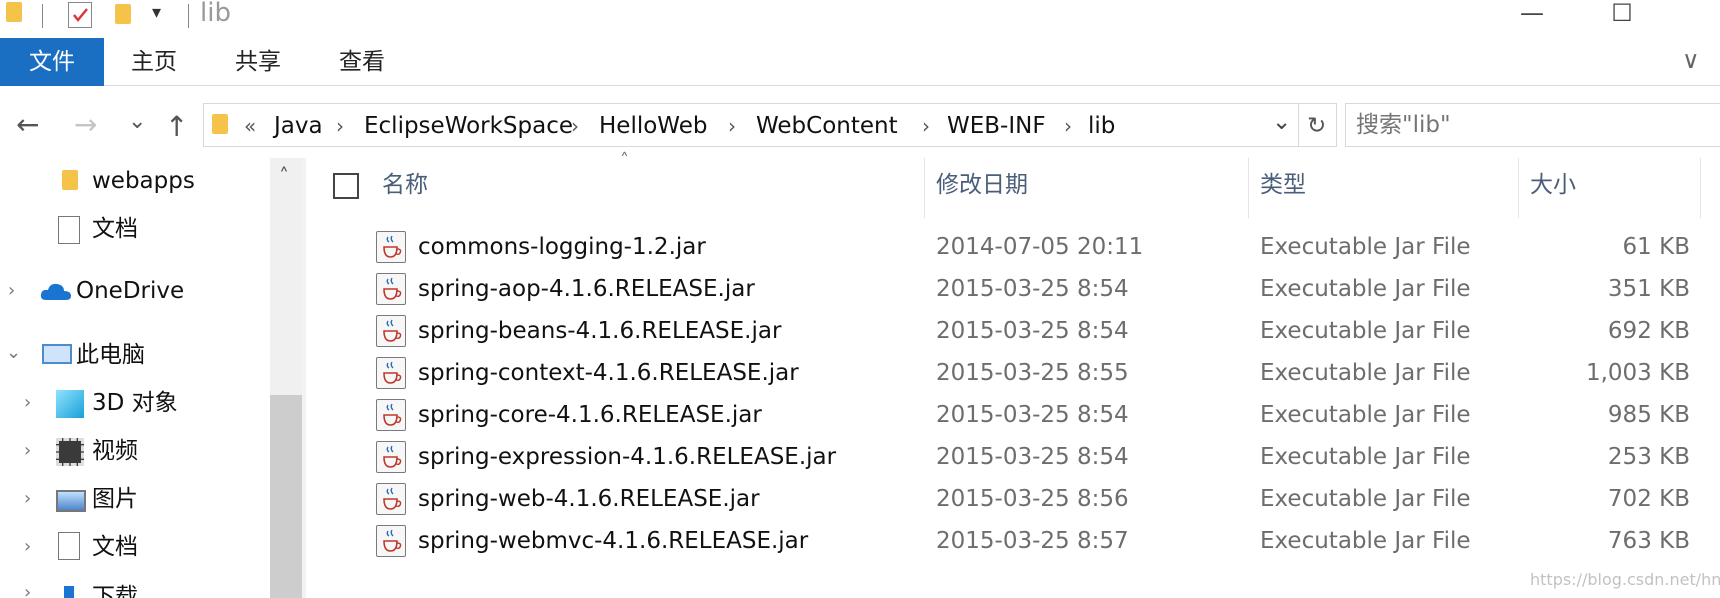 The width and height of the screenshot is (1720, 598). I want to click on nav-item-downloads: 下载, so click(115, 590).